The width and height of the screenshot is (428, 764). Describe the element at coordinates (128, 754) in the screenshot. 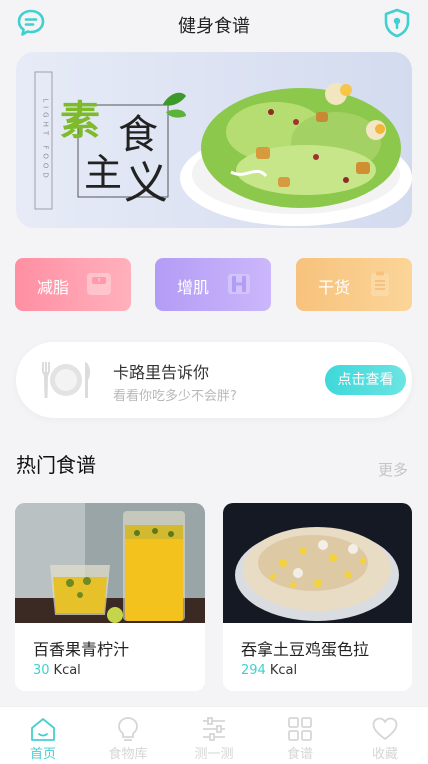

I see `tab-label: 食物库` at that location.